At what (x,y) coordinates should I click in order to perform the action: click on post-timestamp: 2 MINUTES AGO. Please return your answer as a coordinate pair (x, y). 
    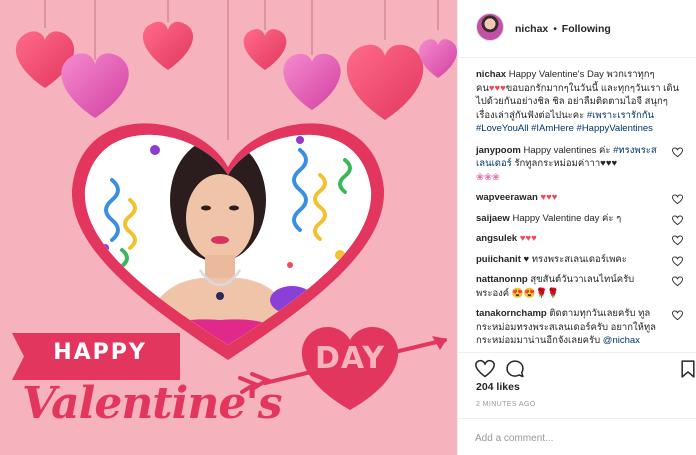
    Looking at the image, I should click on (506, 404).